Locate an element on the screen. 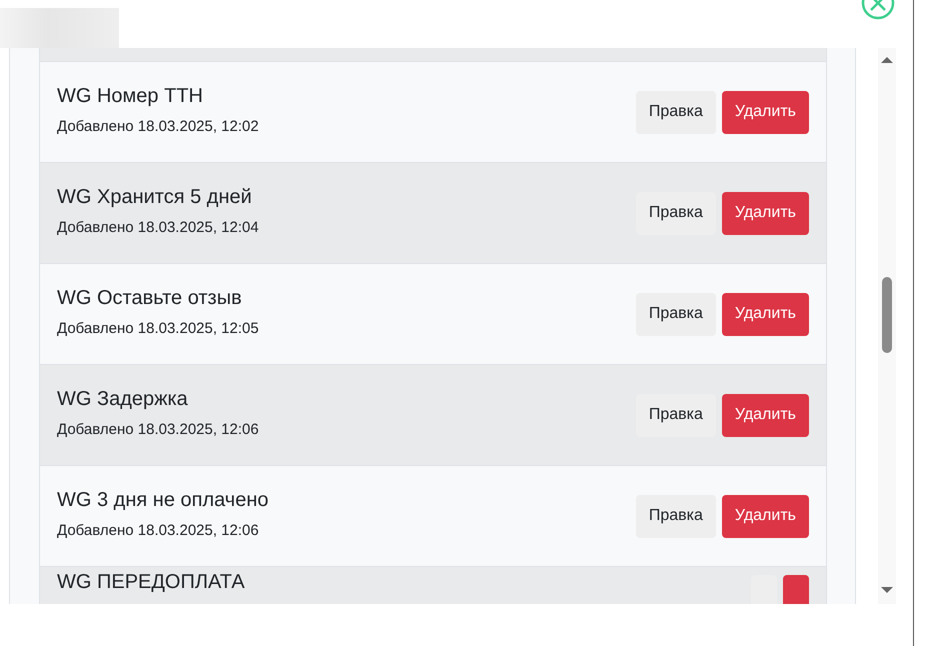 The image size is (945, 646). scrollbar-thumb is located at coordinates (887, 315).